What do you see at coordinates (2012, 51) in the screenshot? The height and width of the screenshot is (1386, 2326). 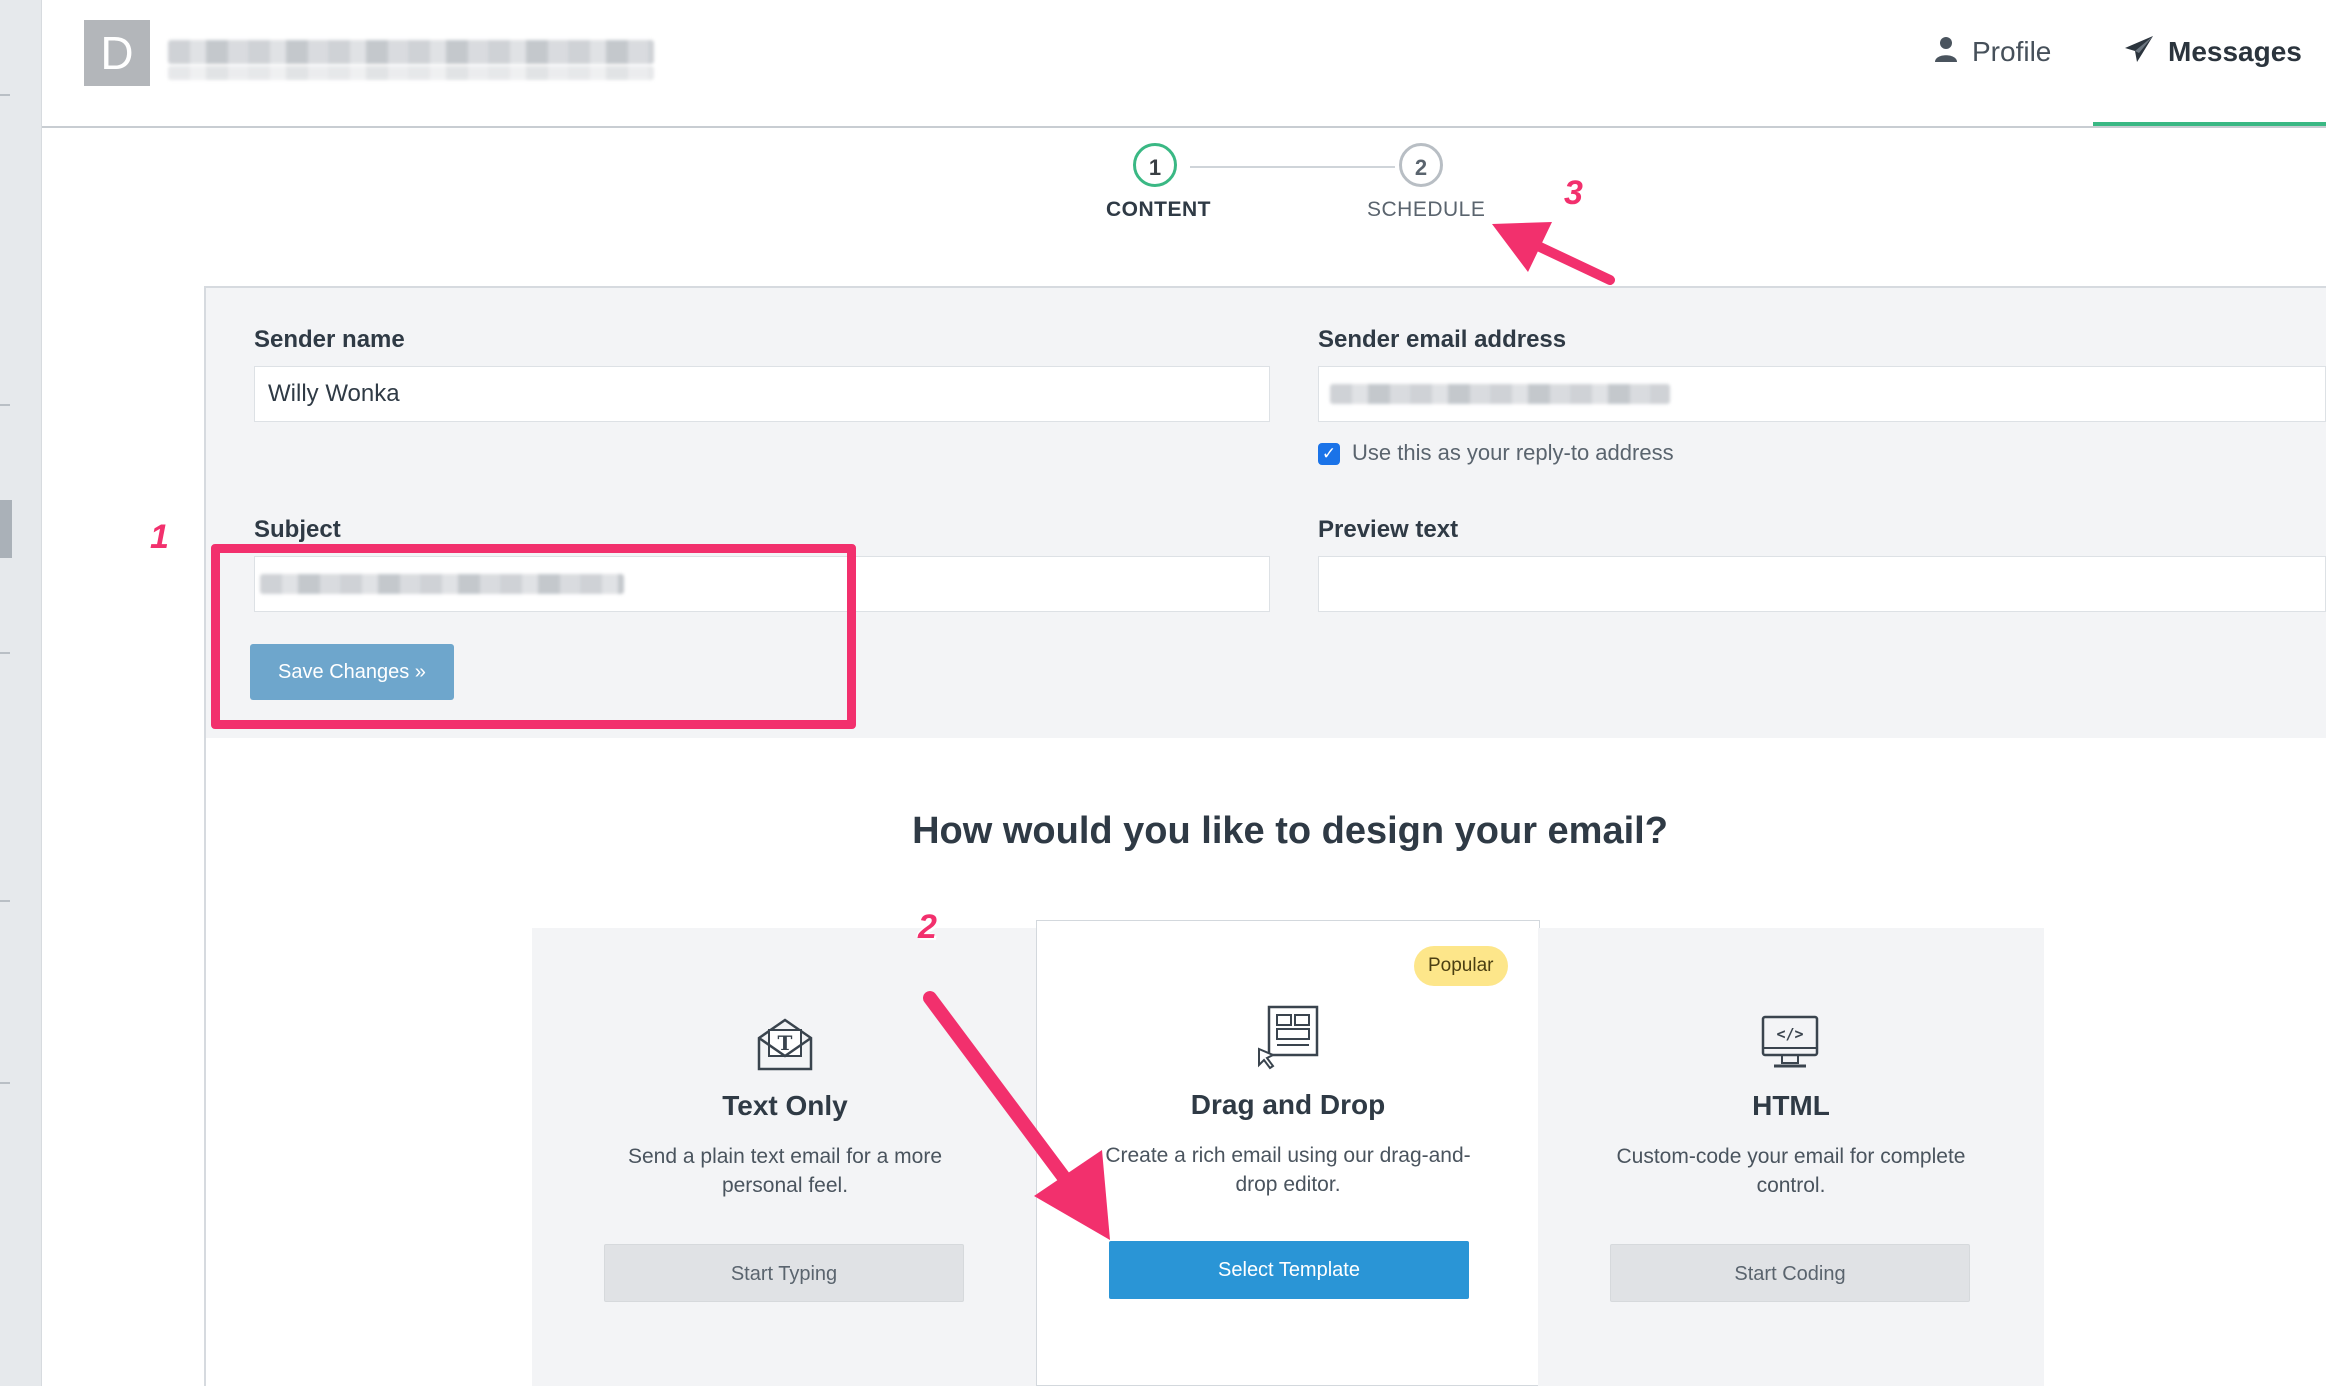 I see `nav-profile-label: Profile` at bounding box center [2012, 51].